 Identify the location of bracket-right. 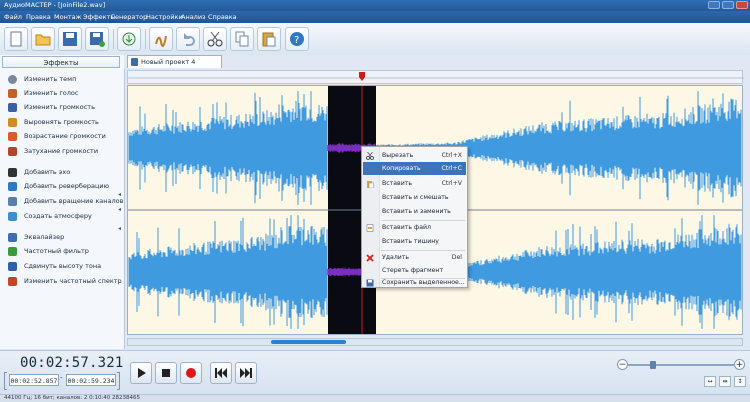
(118, 381).